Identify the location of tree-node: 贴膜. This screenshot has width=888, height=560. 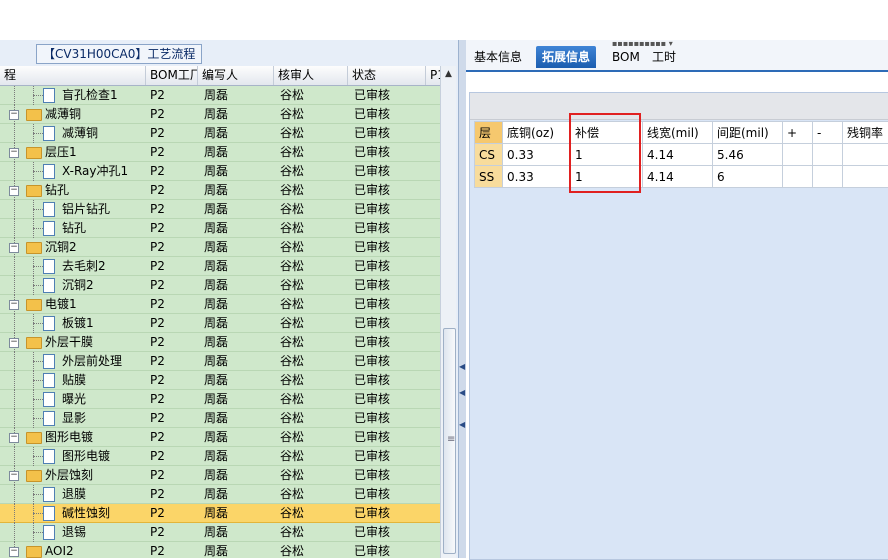
(72, 380).